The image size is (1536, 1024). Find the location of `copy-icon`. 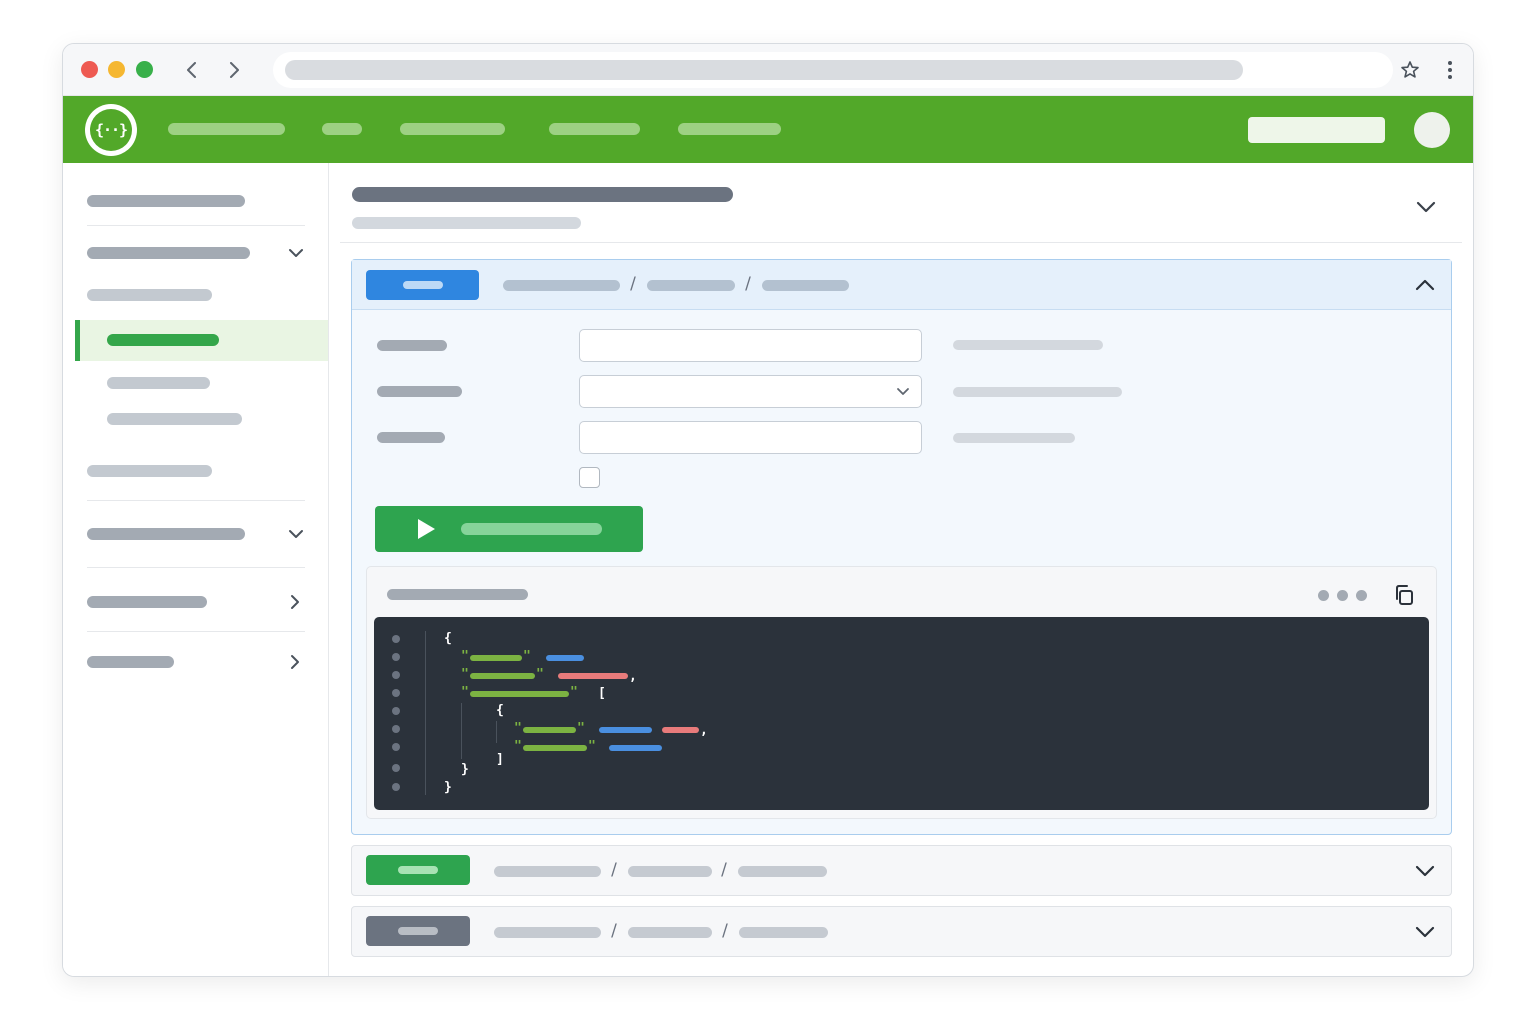

copy-icon is located at coordinates (1404, 595).